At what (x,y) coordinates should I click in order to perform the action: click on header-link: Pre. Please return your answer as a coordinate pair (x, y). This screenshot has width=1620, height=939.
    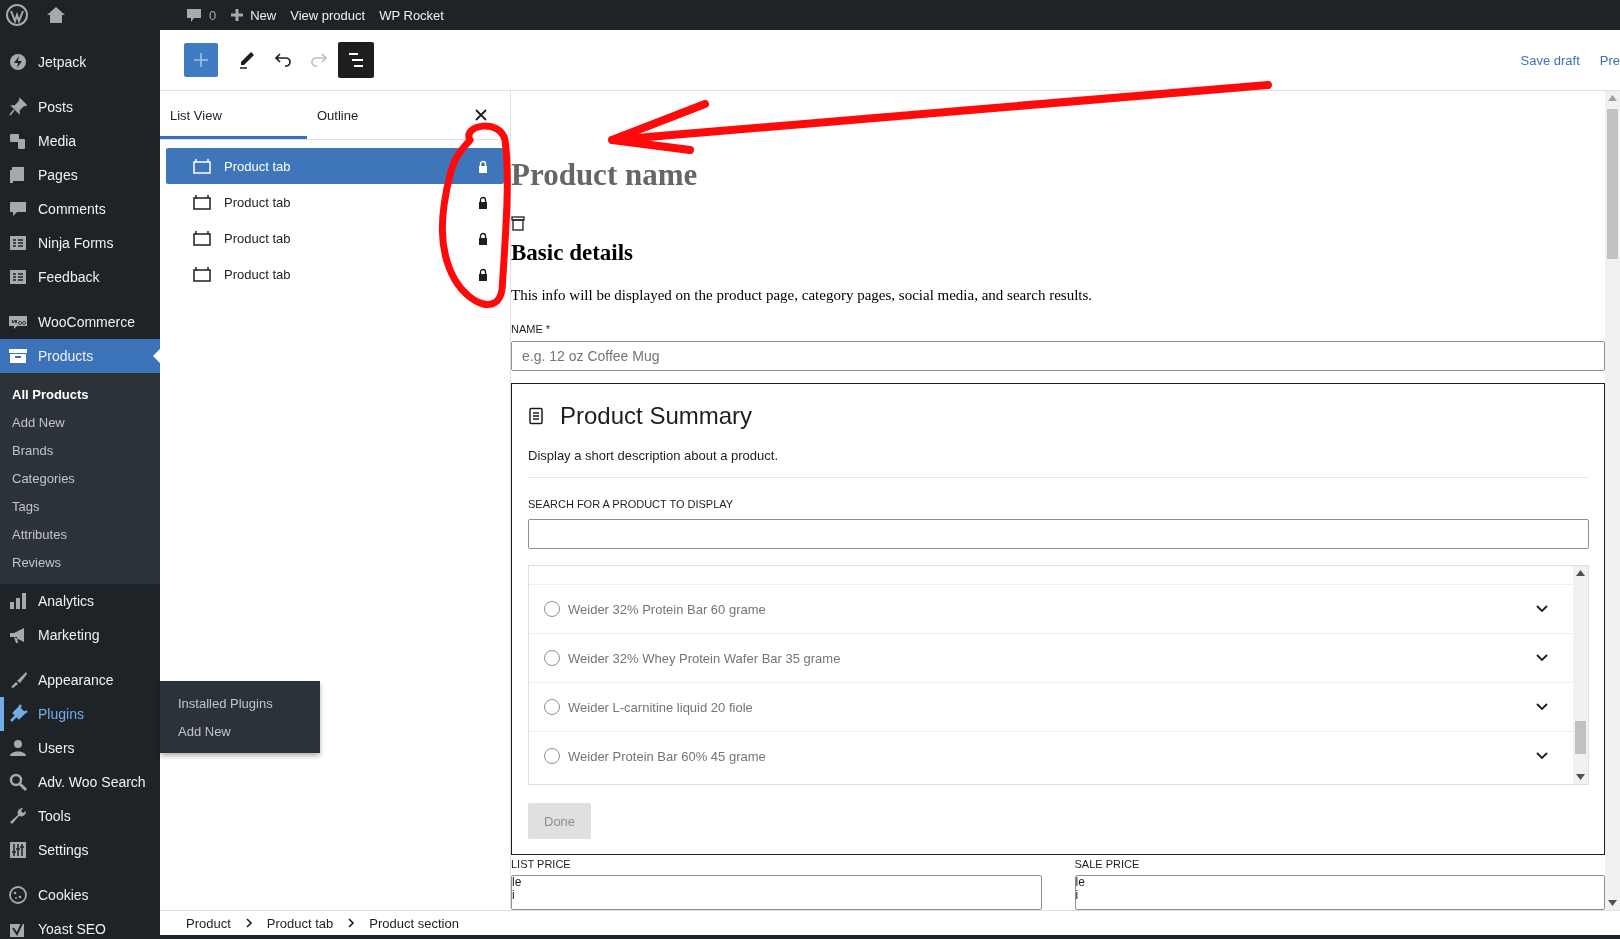
    Looking at the image, I should click on (1609, 60).